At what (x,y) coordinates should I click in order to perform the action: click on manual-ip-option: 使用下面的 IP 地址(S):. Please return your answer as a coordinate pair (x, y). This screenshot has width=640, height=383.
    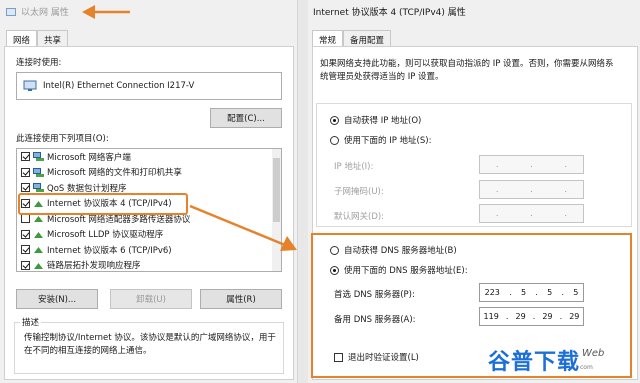
    Looking at the image, I should click on (380, 140).